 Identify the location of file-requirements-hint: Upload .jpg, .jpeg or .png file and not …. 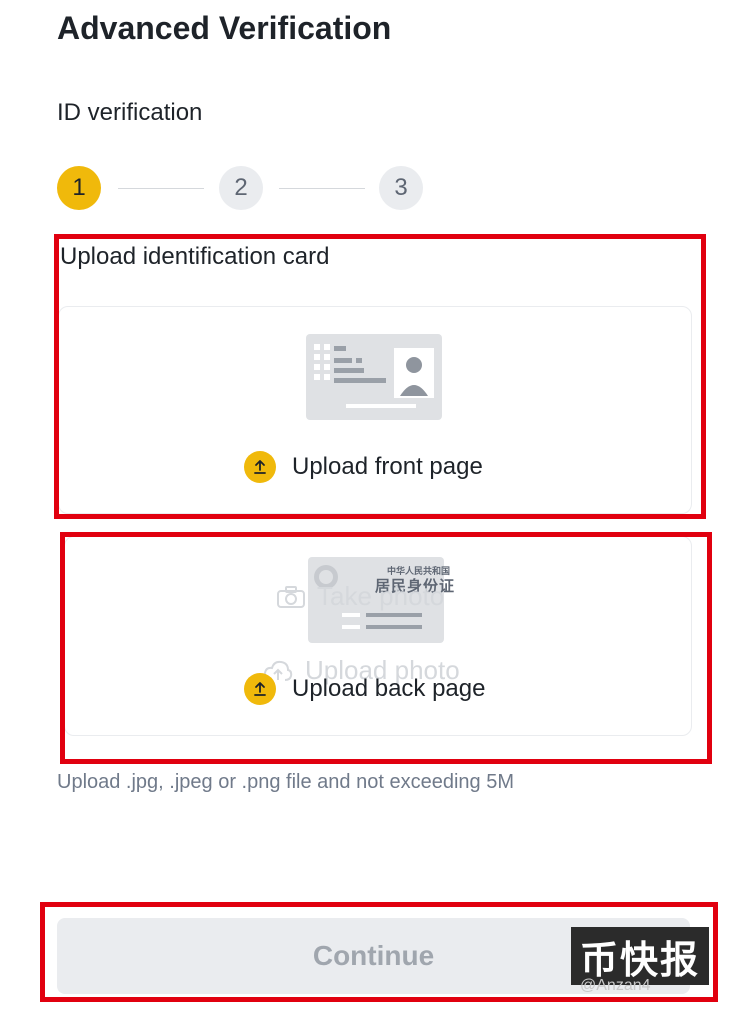
(285, 782).